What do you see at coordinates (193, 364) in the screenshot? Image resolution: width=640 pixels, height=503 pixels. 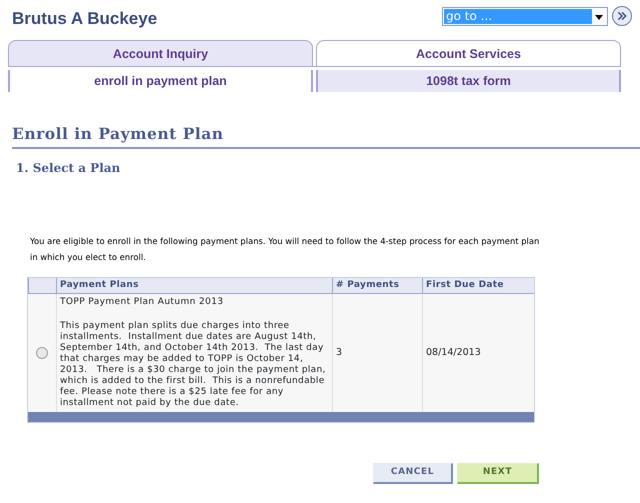 I see `plan-description: This payment plan splits due charges into three installments. Installment due dates are August 14th, September 14th, and October 14th 2013. The last day that charges may be added to TOPP is October 14, 2013. There is a $30 charge to join the payment plan, which is added to the first bill. This is a nonrefundable fee. Please note there is a $25 late fee for any installment not paid by the due date.` at bounding box center [193, 364].